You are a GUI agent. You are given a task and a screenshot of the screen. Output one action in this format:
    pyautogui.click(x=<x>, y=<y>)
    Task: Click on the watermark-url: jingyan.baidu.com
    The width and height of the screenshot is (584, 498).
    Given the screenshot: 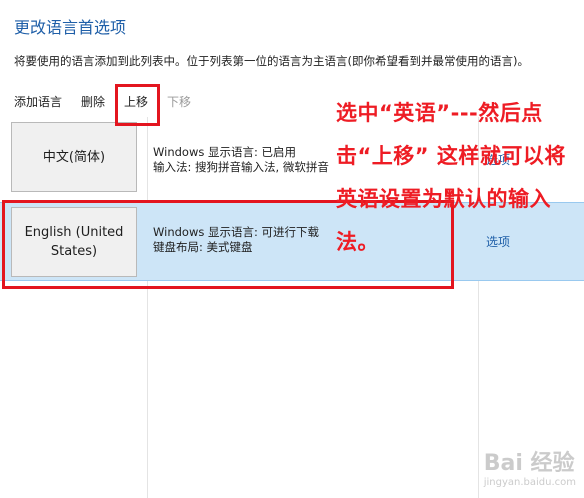 What is the action you would take?
    pyautogui.click(x=529, y=482)
    